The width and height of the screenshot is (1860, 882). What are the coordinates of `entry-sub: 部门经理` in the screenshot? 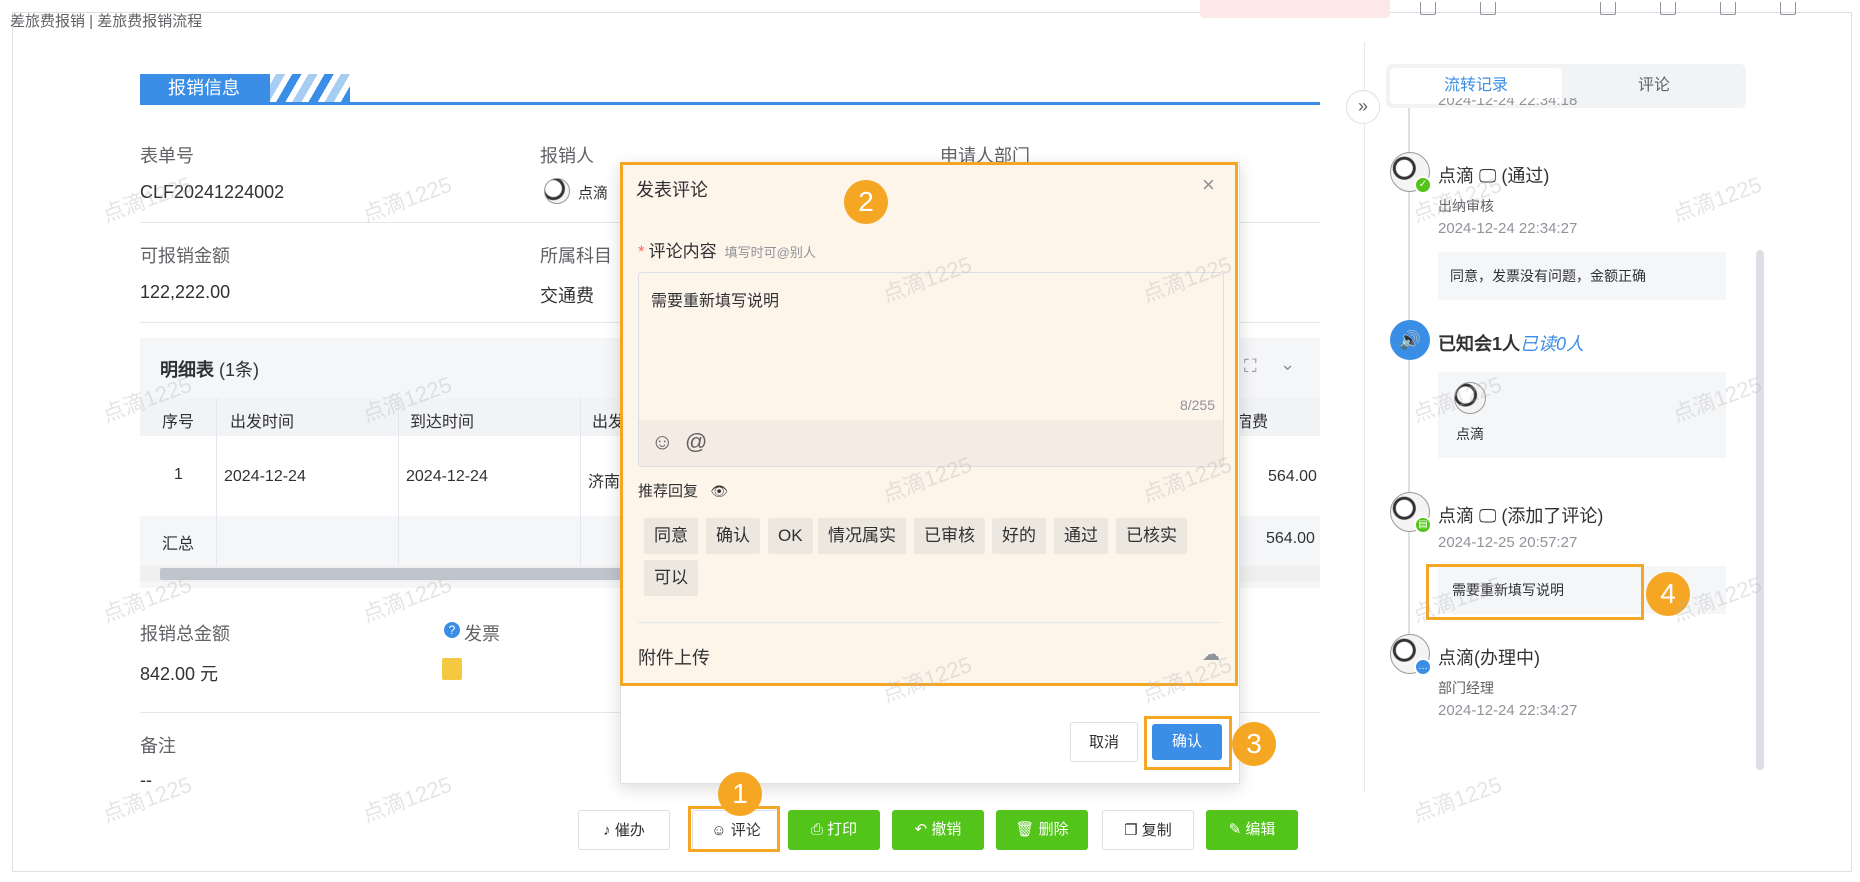 It's located at (1466, 688).